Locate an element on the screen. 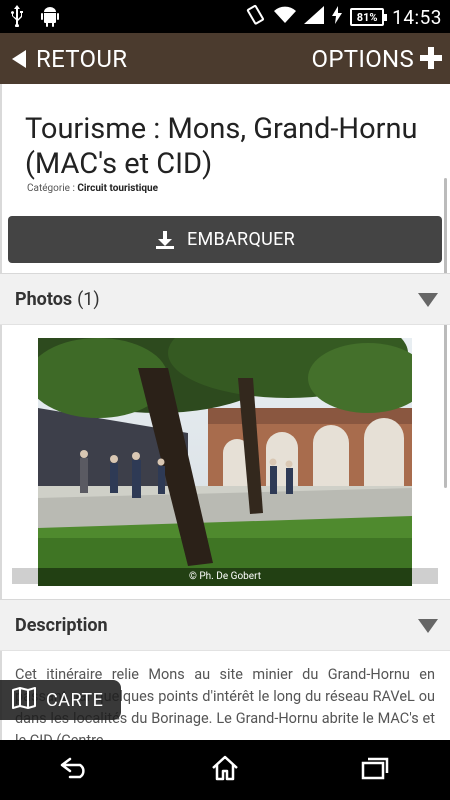 This screenshot has height=800, width=450. description-section-header: Description is located at coordinates (225, 625).